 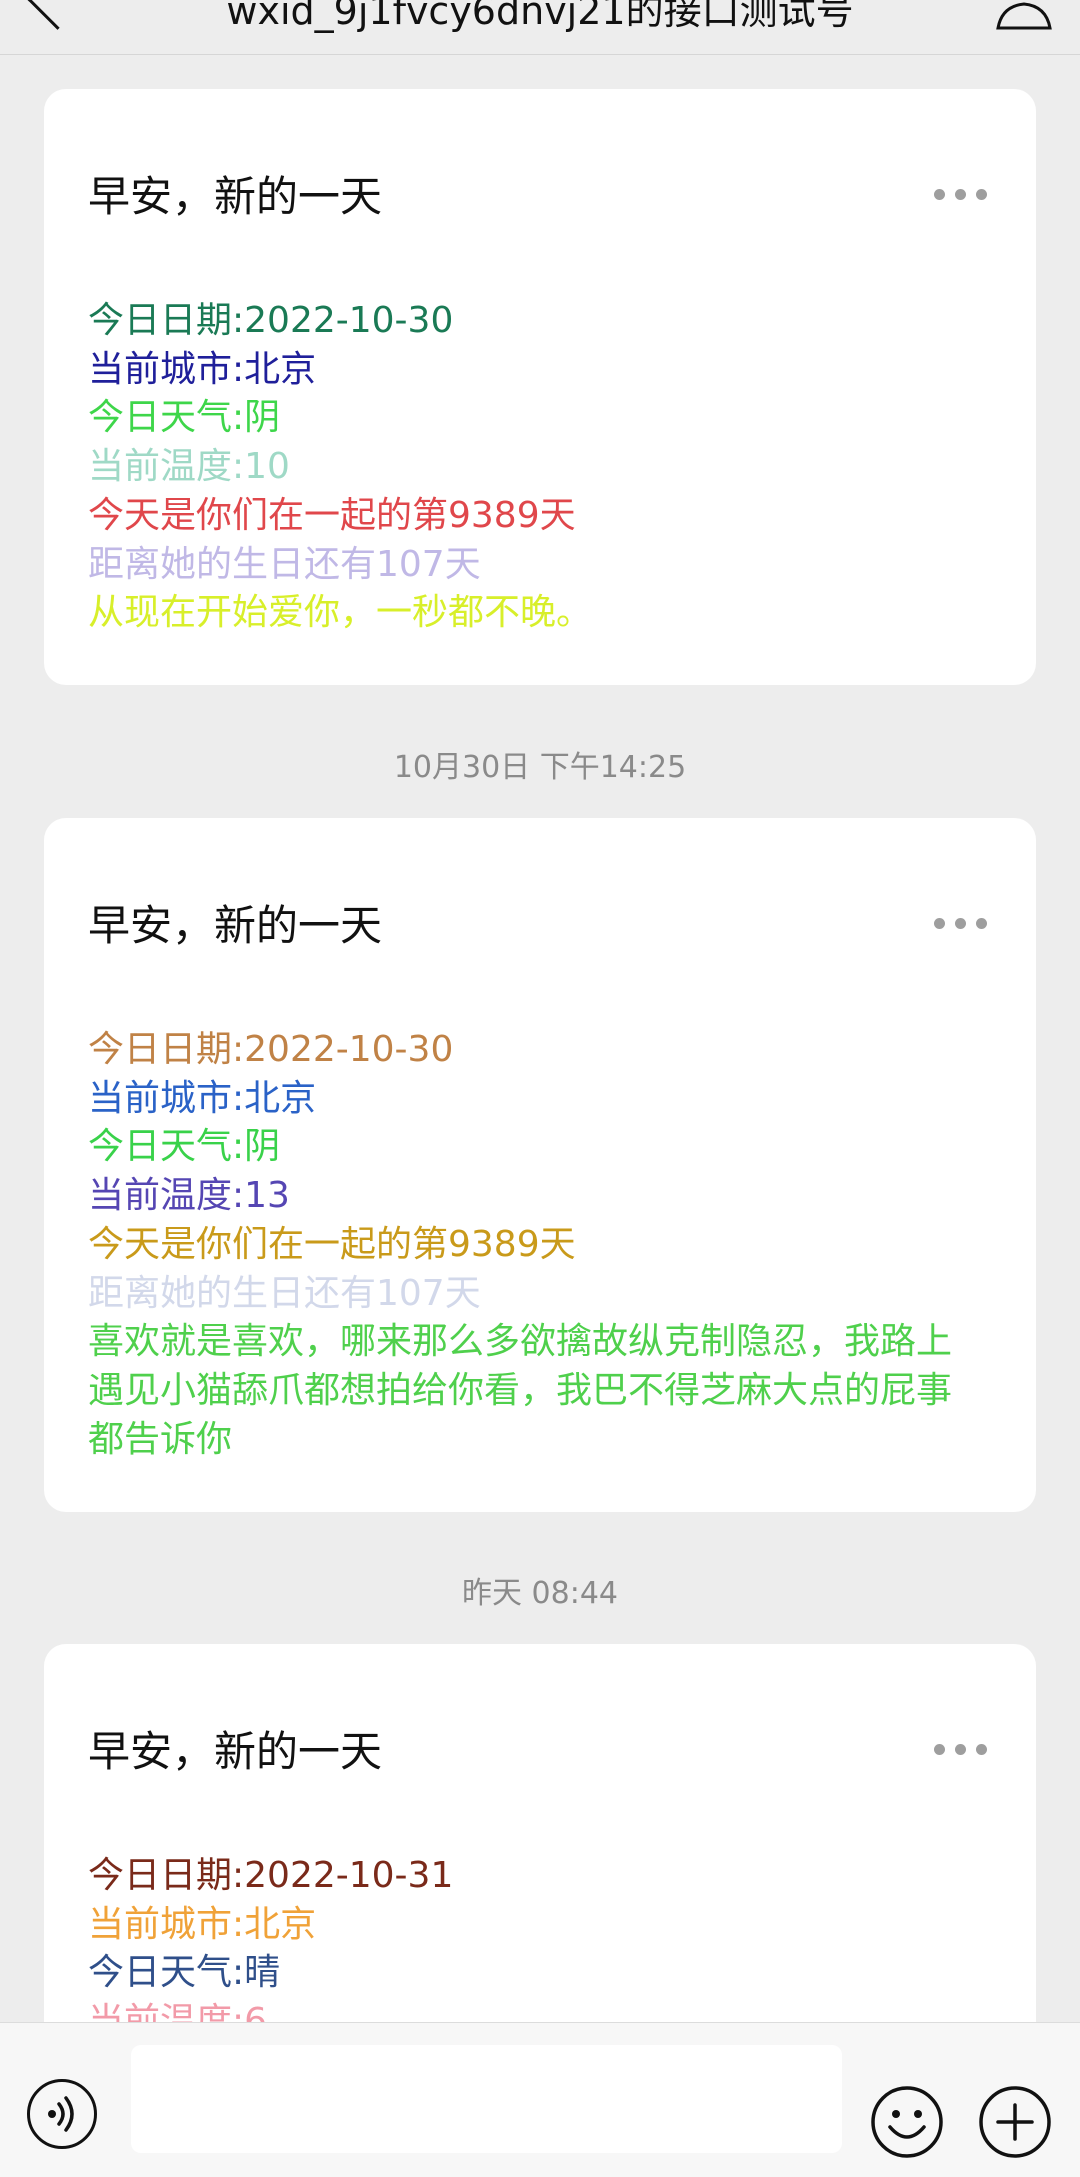 I want to click on chevron-left-icon, so click(x=57, y=15).